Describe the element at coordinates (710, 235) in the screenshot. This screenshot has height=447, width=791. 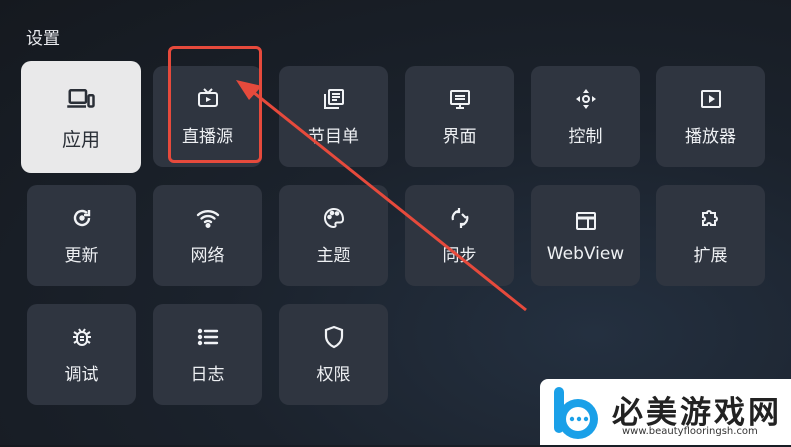
I see `tile-extensions: 扩展` at that location.